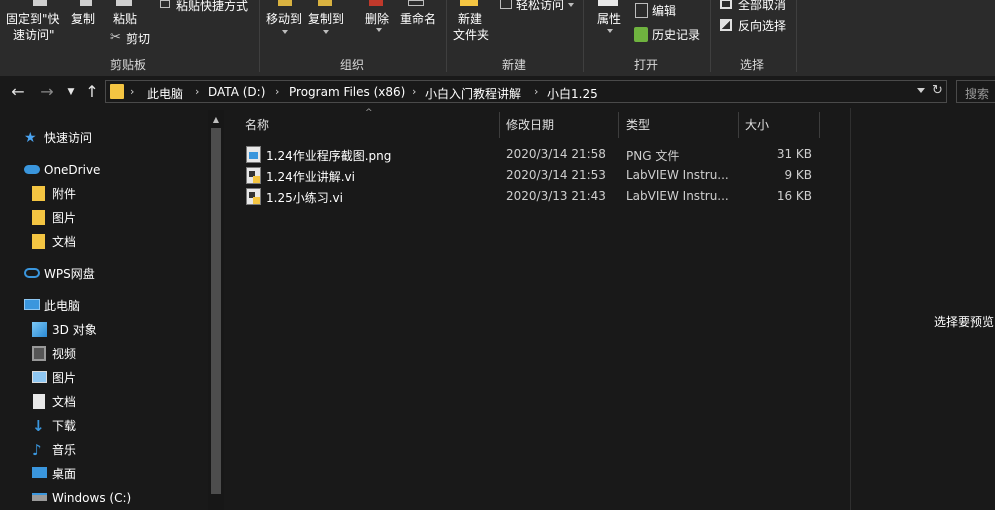 This screenshot has width=995, height=510. Describe the element at coordinates (38, 426) in the screenshot. I see `download-icon: ↓` at that location.